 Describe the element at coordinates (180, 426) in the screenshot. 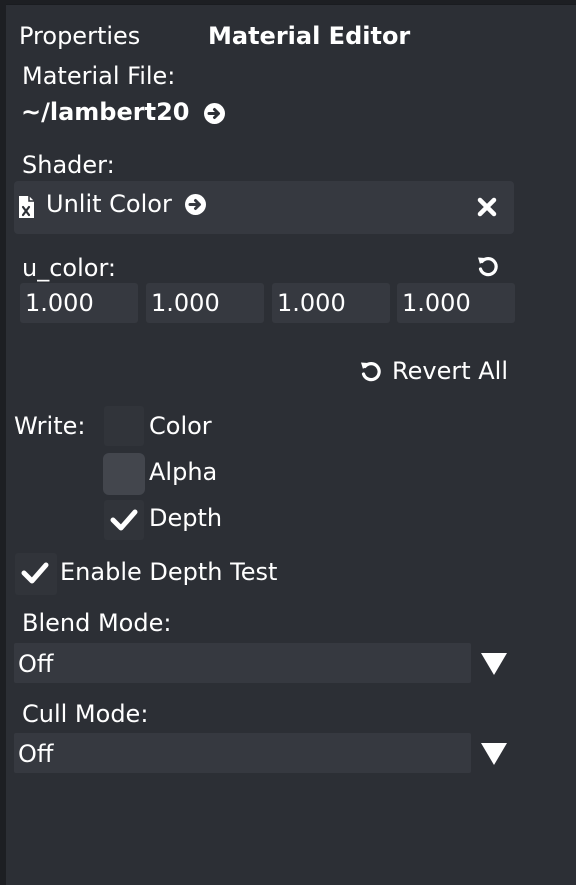

I see `write-color-label: Color` at that location.